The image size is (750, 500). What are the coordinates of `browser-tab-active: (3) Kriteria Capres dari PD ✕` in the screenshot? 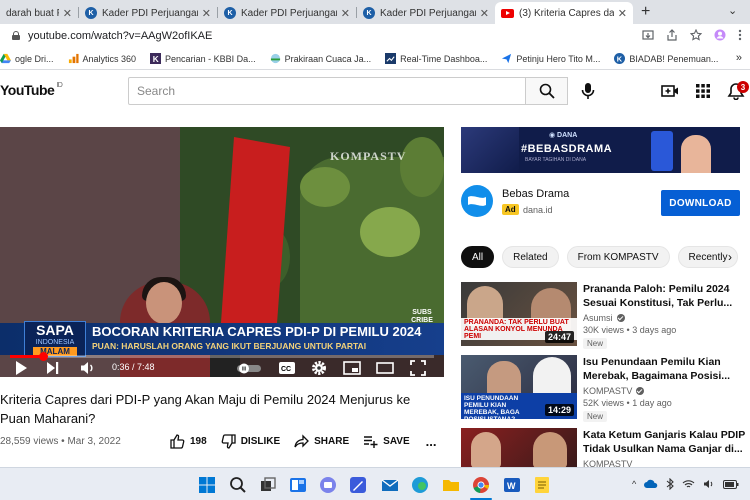 It's located at (564, 13).